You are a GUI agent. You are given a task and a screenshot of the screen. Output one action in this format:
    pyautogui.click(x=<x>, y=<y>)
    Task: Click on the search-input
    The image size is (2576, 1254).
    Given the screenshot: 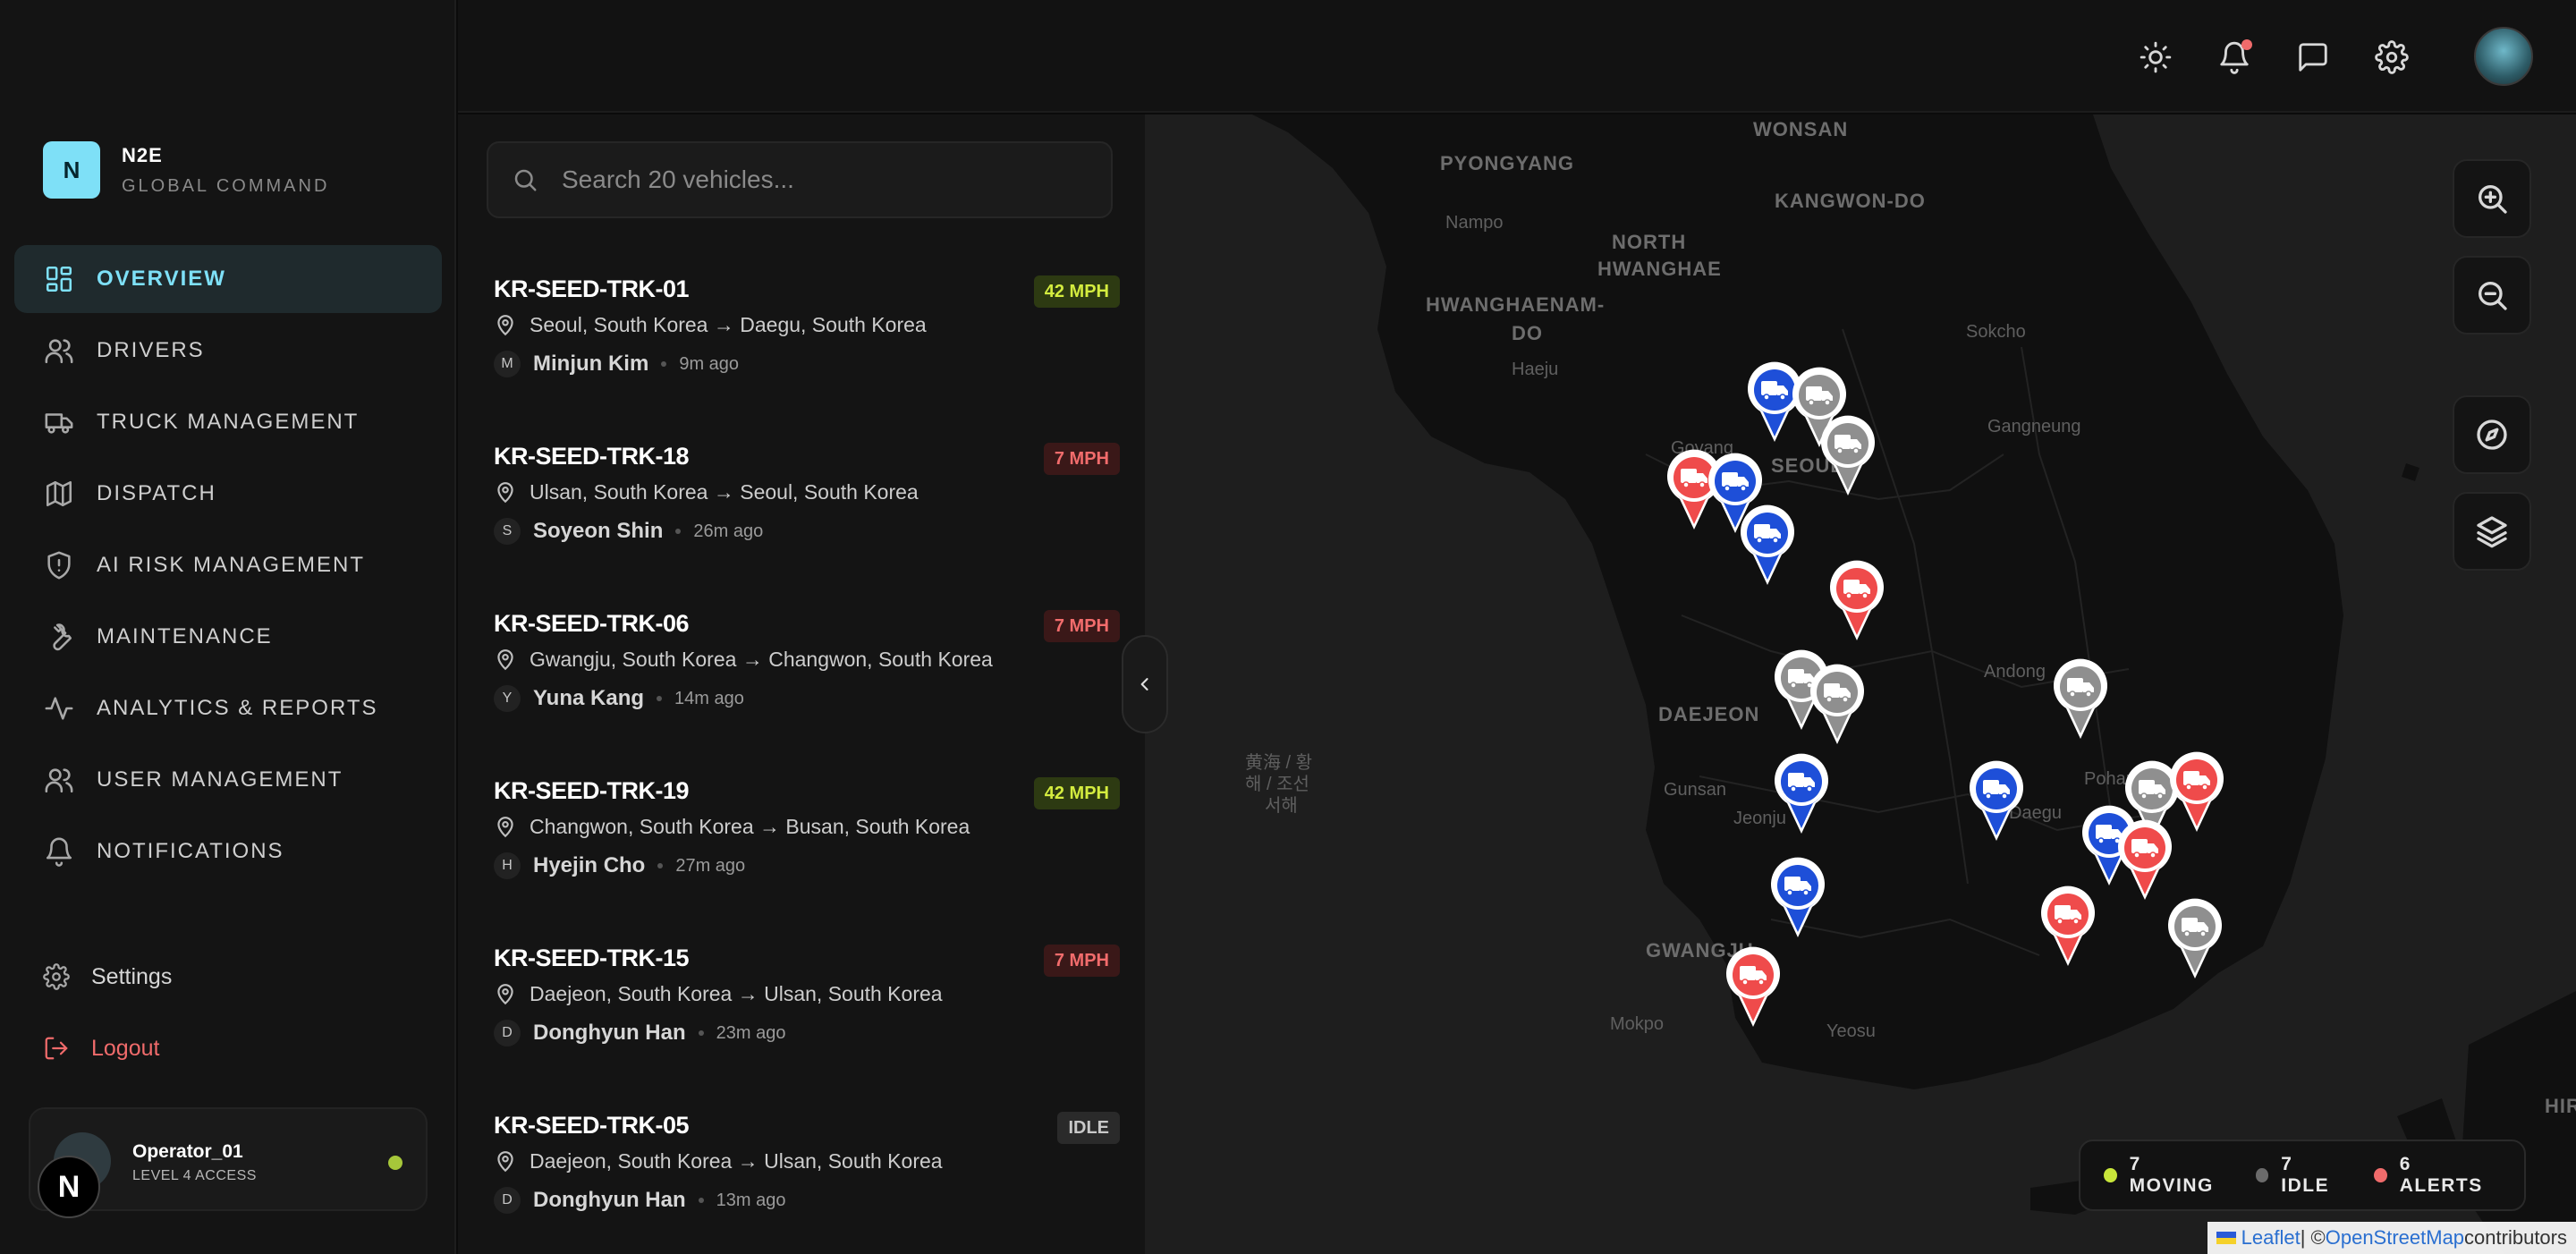 What is the action you would take?
    pyautogui.click(x=821, y=179)
    